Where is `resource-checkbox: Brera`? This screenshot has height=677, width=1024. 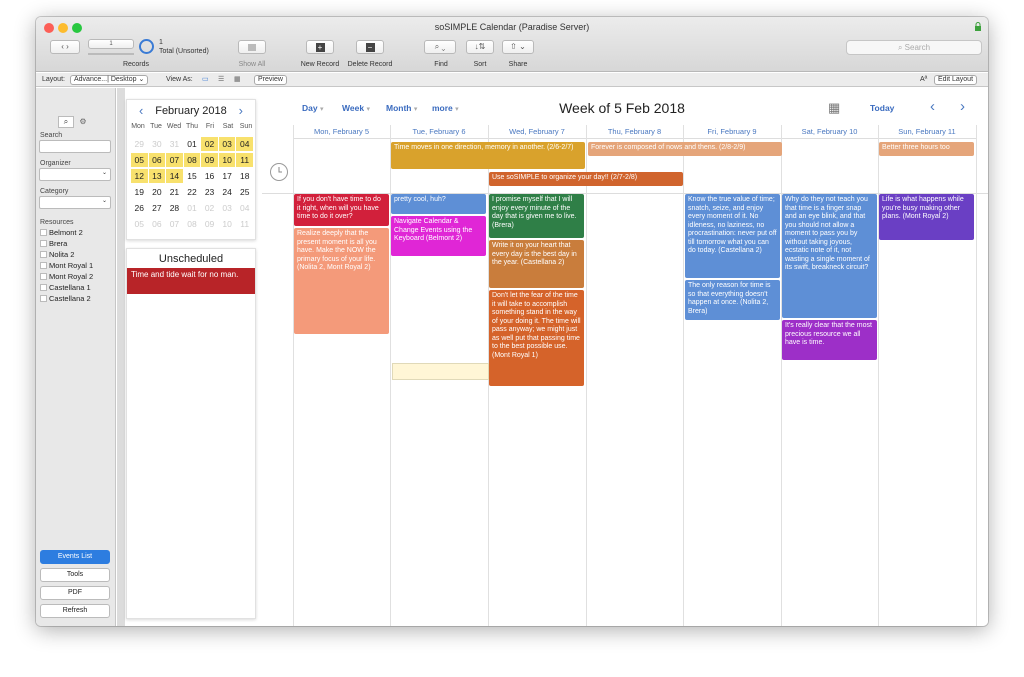 resource-checkbox: Brera is located at coordinates (53, 243).